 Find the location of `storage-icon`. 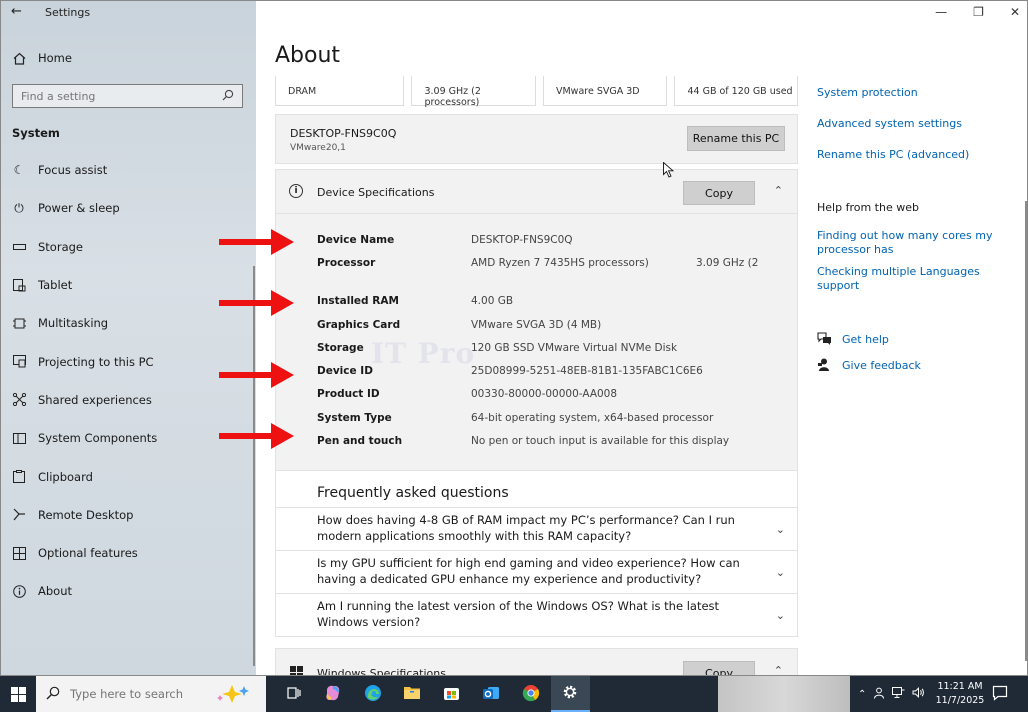

storage-icon is located at coordinates (19, 247).